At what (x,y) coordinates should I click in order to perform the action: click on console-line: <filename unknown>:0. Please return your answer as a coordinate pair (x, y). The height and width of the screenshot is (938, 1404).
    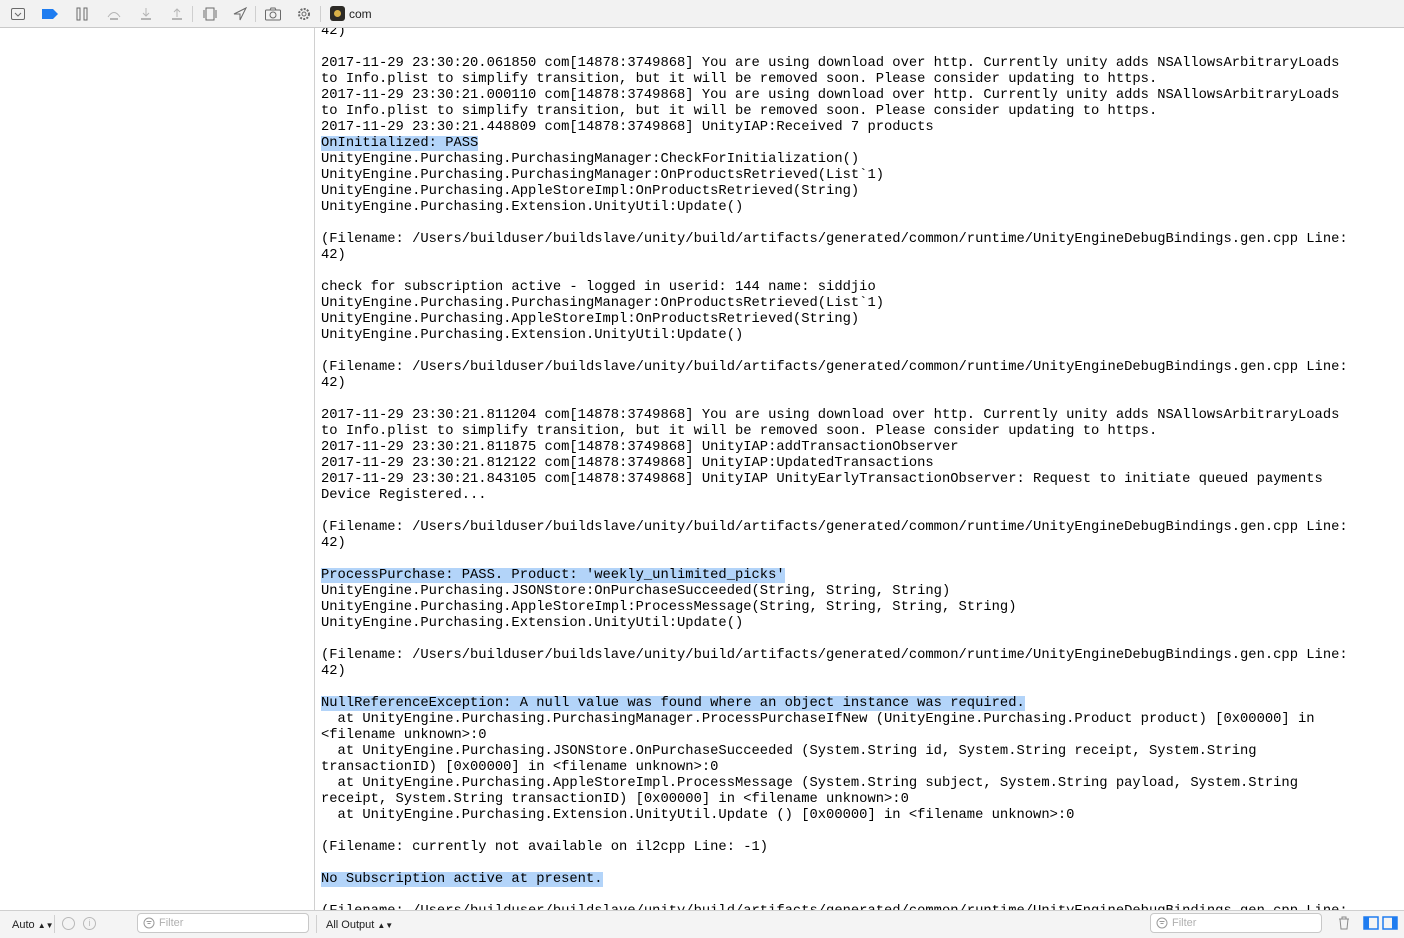
    Looking at the image, I should click on (404, 735).